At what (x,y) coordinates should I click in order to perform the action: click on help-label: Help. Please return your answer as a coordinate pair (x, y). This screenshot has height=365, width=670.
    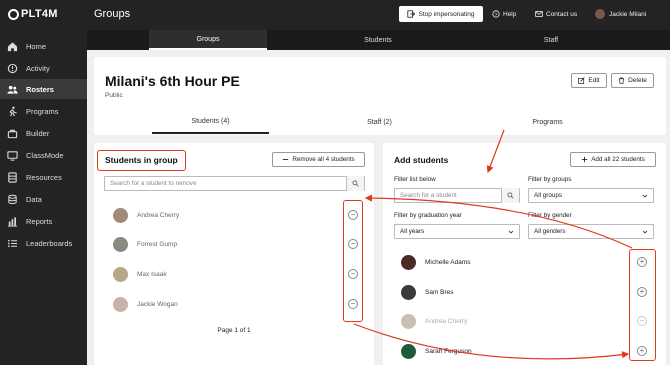
    Looking at the image, I should click on (510, 14).